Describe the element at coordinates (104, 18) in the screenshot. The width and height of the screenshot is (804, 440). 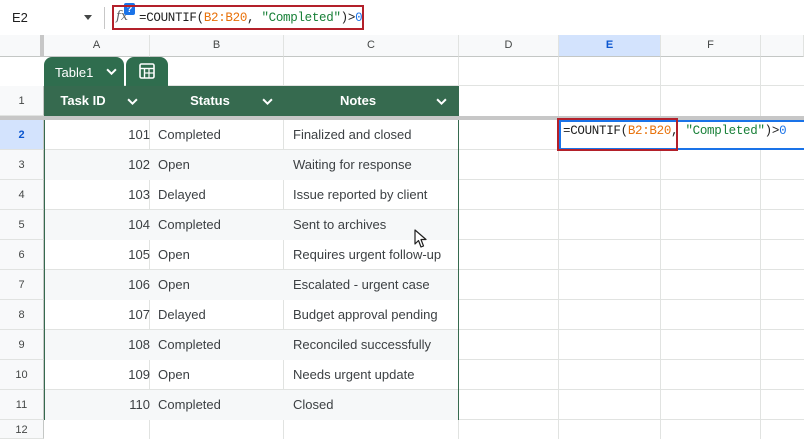
I see `formula-bar-divider` at that location.